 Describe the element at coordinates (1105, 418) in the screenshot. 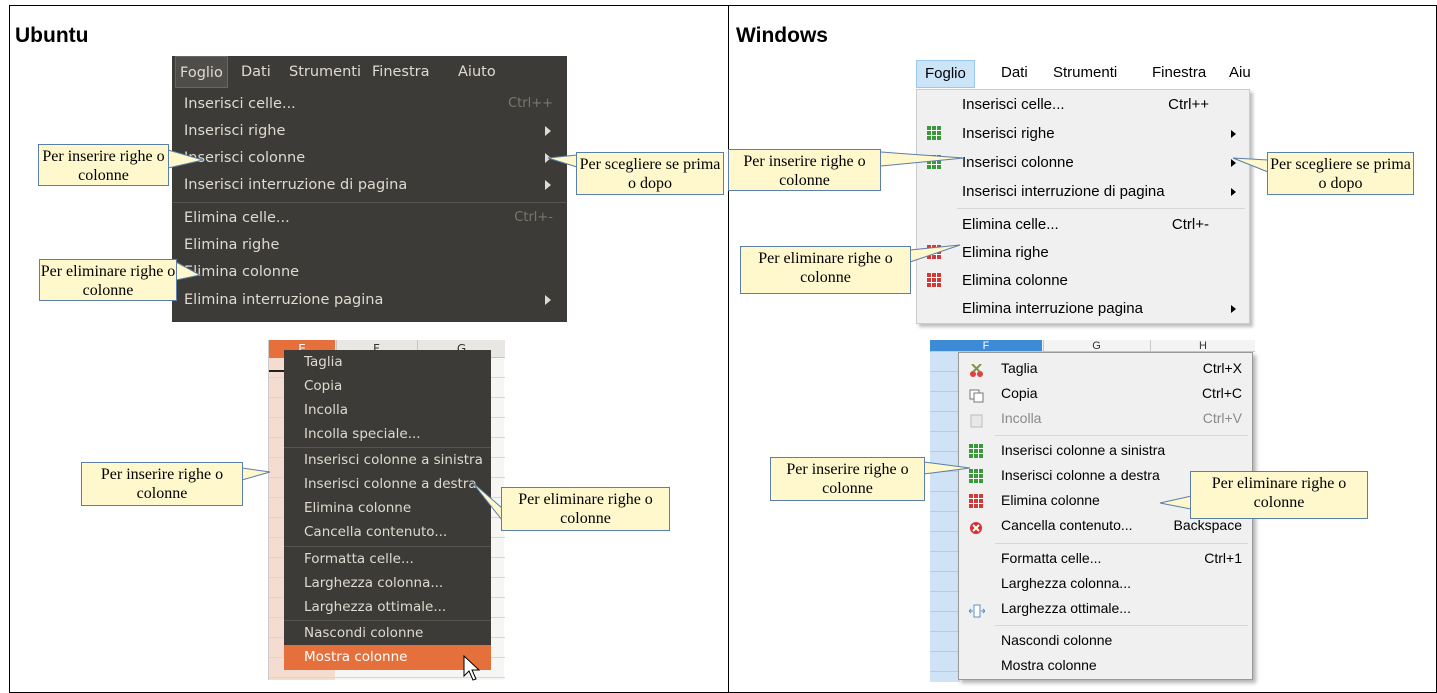

I see `ctx-item-incolla: Incolla Ctrl+V` at that location.